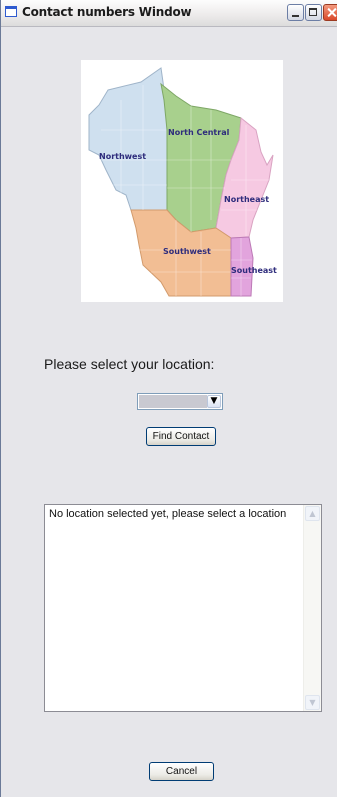  I want to click on map-label-northeast: Northeast, so click(246, 199).